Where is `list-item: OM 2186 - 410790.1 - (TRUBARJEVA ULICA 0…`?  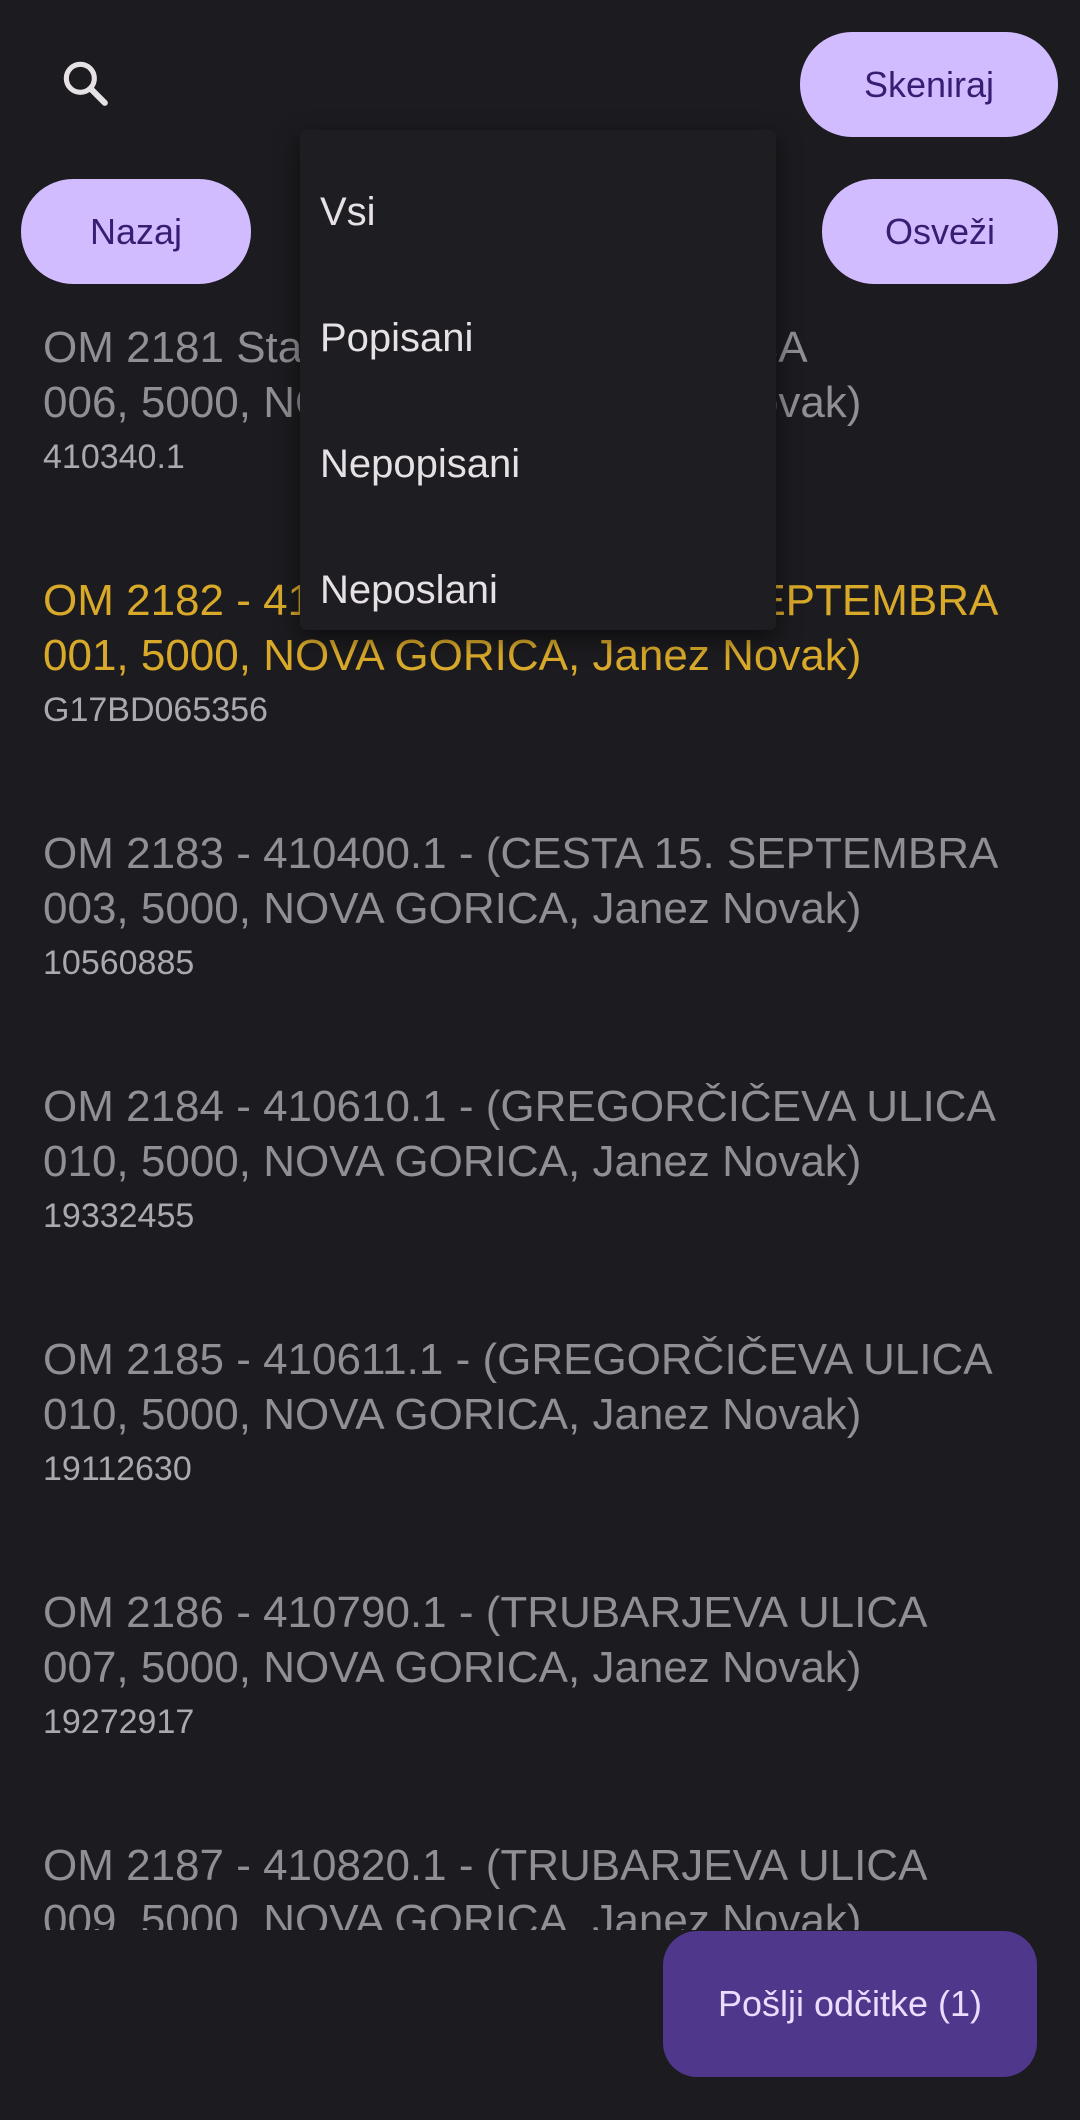 list-item: OM 2186 - 410790.1 - (TRUBARJEVA ULICA 0… is located at coordinates (543, 1664).